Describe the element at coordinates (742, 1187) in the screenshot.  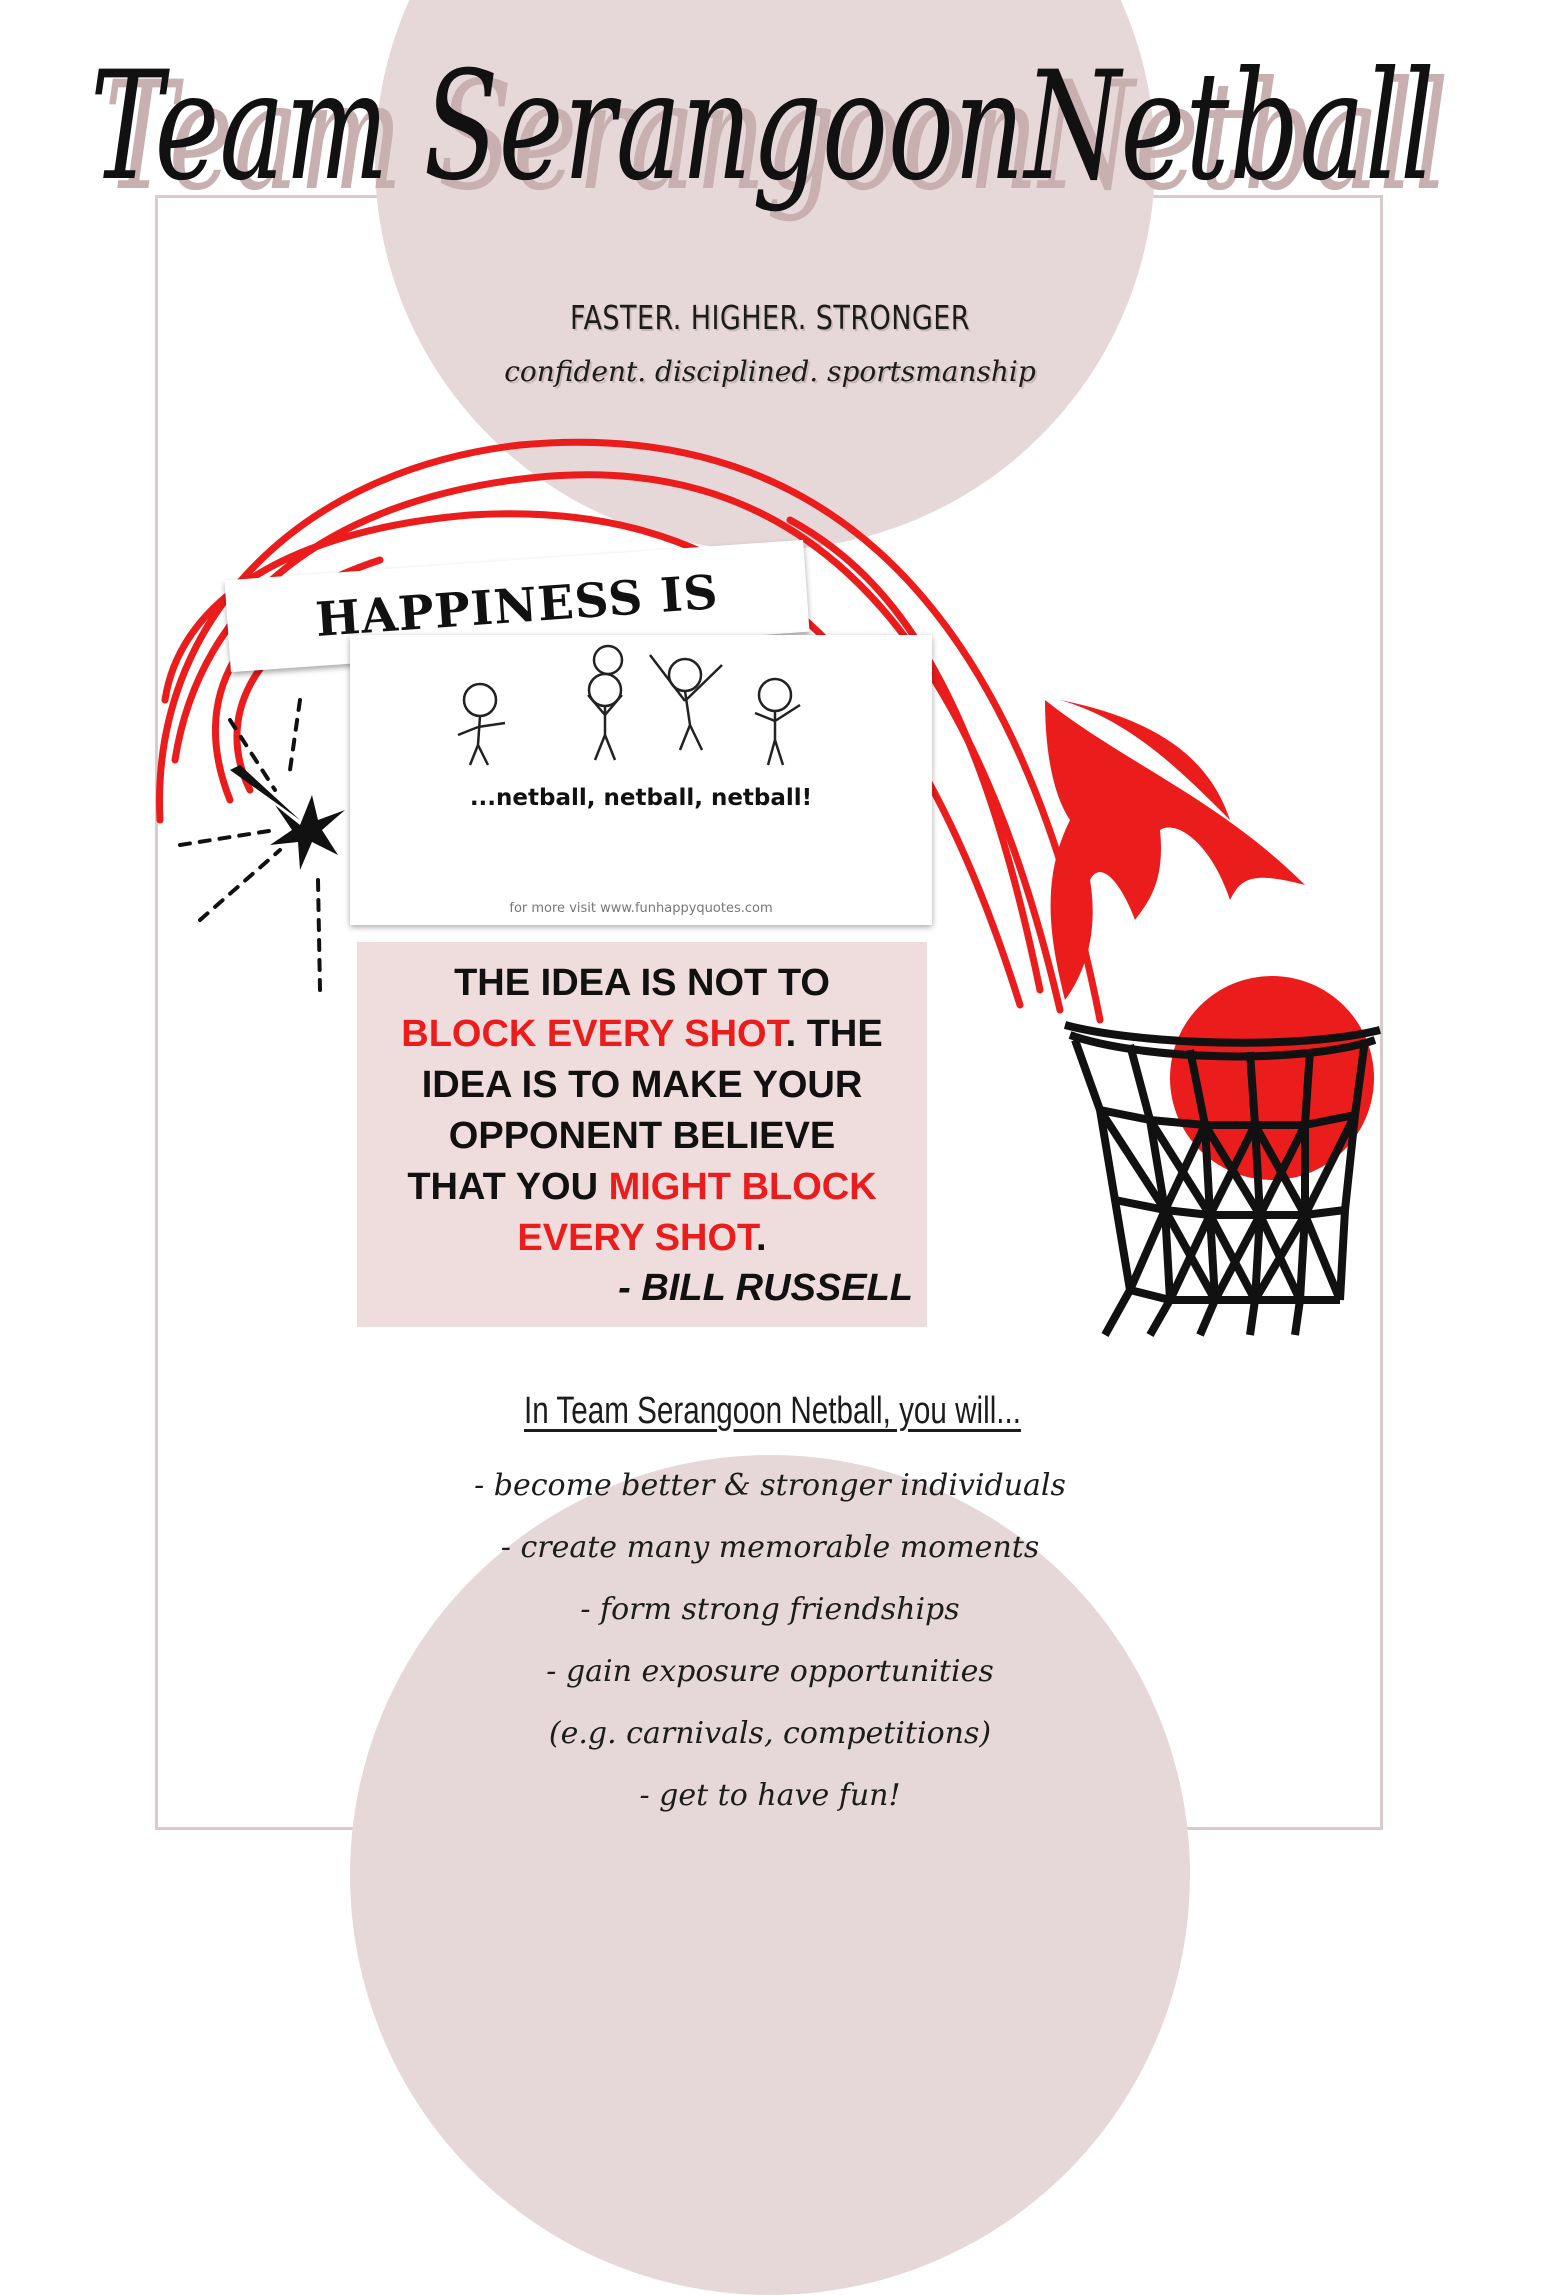
I see `quote-highlight: MIGHT BLOCK` at that location.